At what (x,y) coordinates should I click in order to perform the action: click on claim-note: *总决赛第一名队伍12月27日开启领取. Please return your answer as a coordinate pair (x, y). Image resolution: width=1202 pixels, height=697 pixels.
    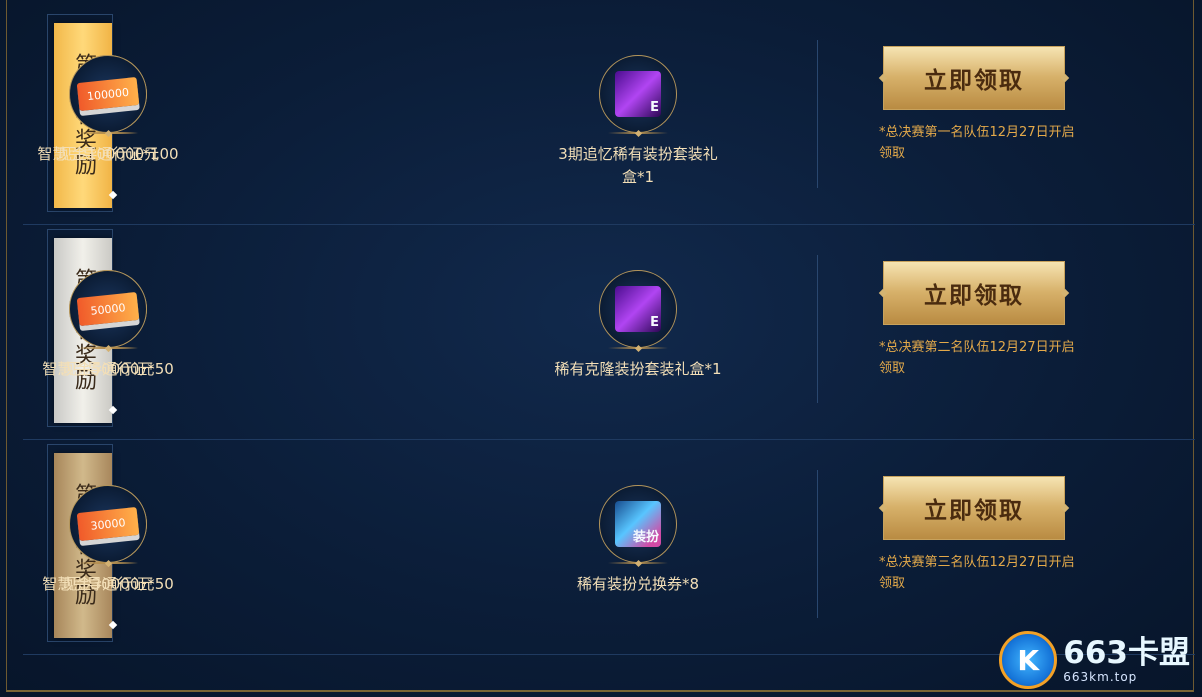
    Looking at the image, I should click on (977, 143).